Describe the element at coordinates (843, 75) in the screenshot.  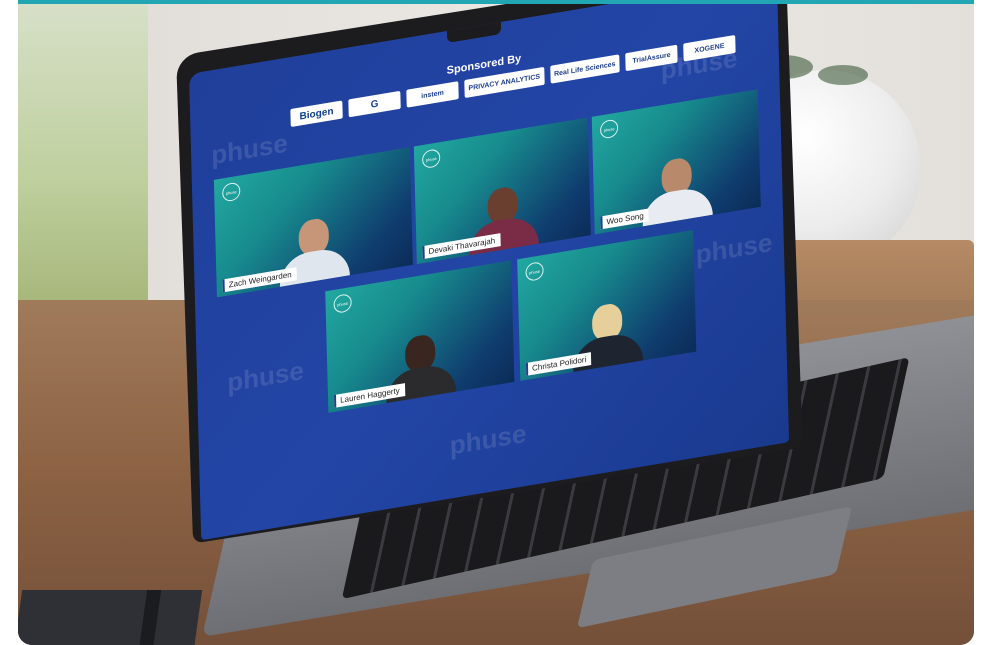
I see `plant-leaf` at that location.